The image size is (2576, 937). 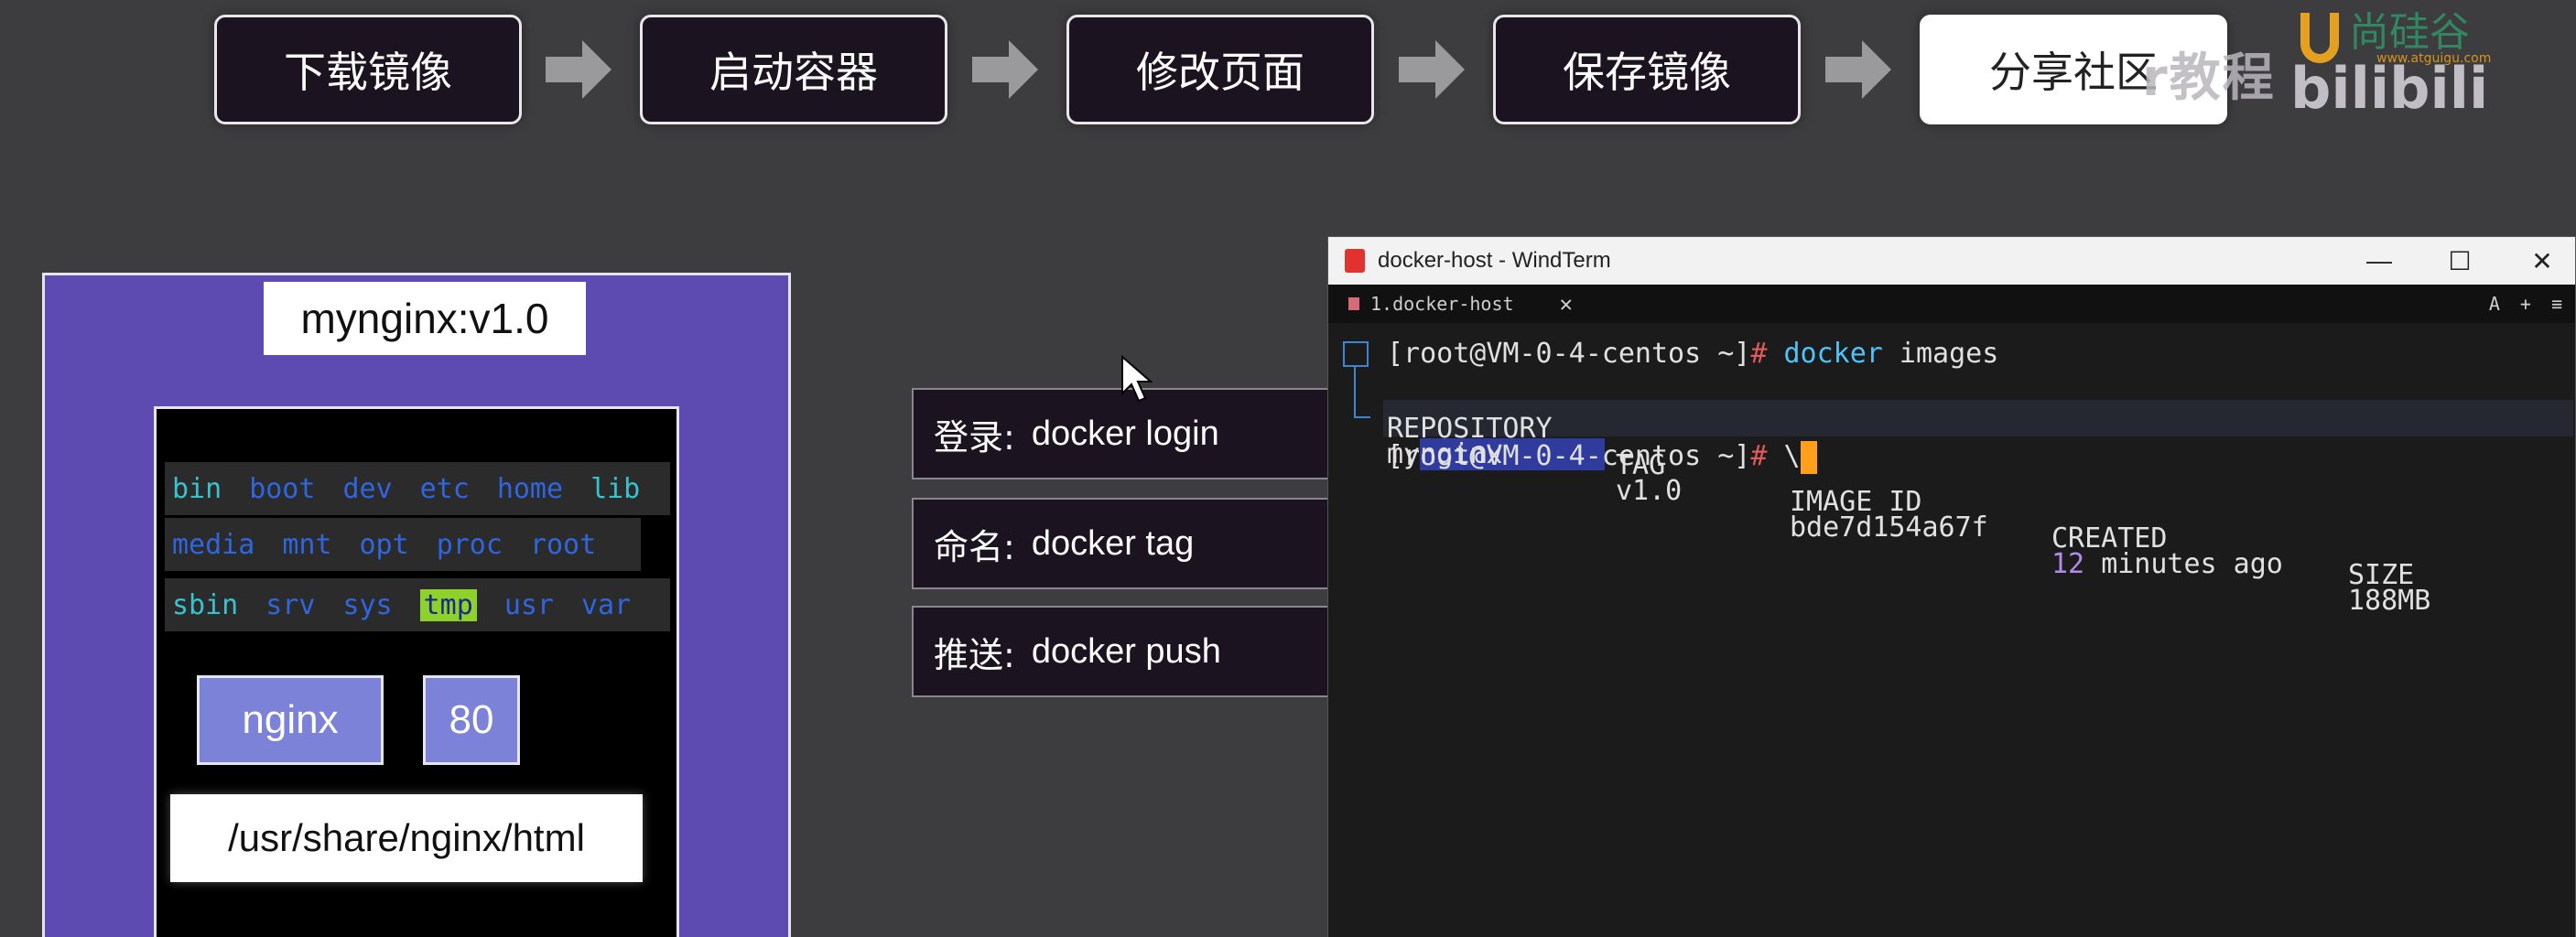 I want to click on svg-text: 尚硅谷, so click(x=2409, y=32).